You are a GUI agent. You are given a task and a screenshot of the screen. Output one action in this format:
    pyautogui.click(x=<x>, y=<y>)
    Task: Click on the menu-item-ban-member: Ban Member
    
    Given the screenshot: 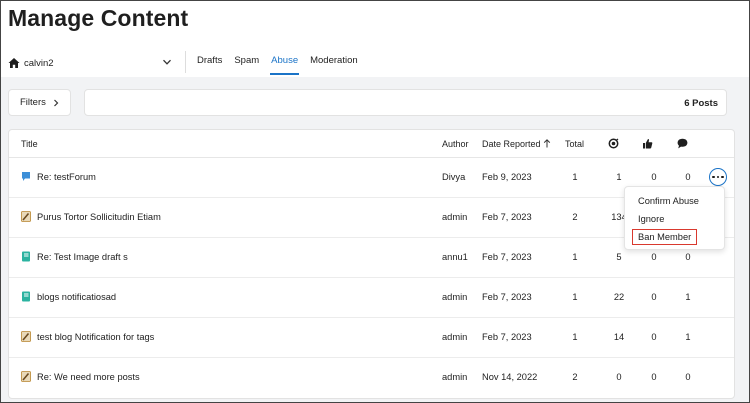 What is the action you would take?
    pyautogui.click(x=665, y=237)
    